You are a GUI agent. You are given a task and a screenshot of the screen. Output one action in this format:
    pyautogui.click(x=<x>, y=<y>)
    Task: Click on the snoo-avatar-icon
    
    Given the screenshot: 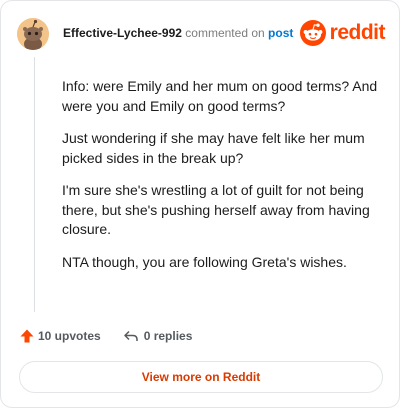 What is the action you would take?
    pyautogui.click(x=33, y=34)
    